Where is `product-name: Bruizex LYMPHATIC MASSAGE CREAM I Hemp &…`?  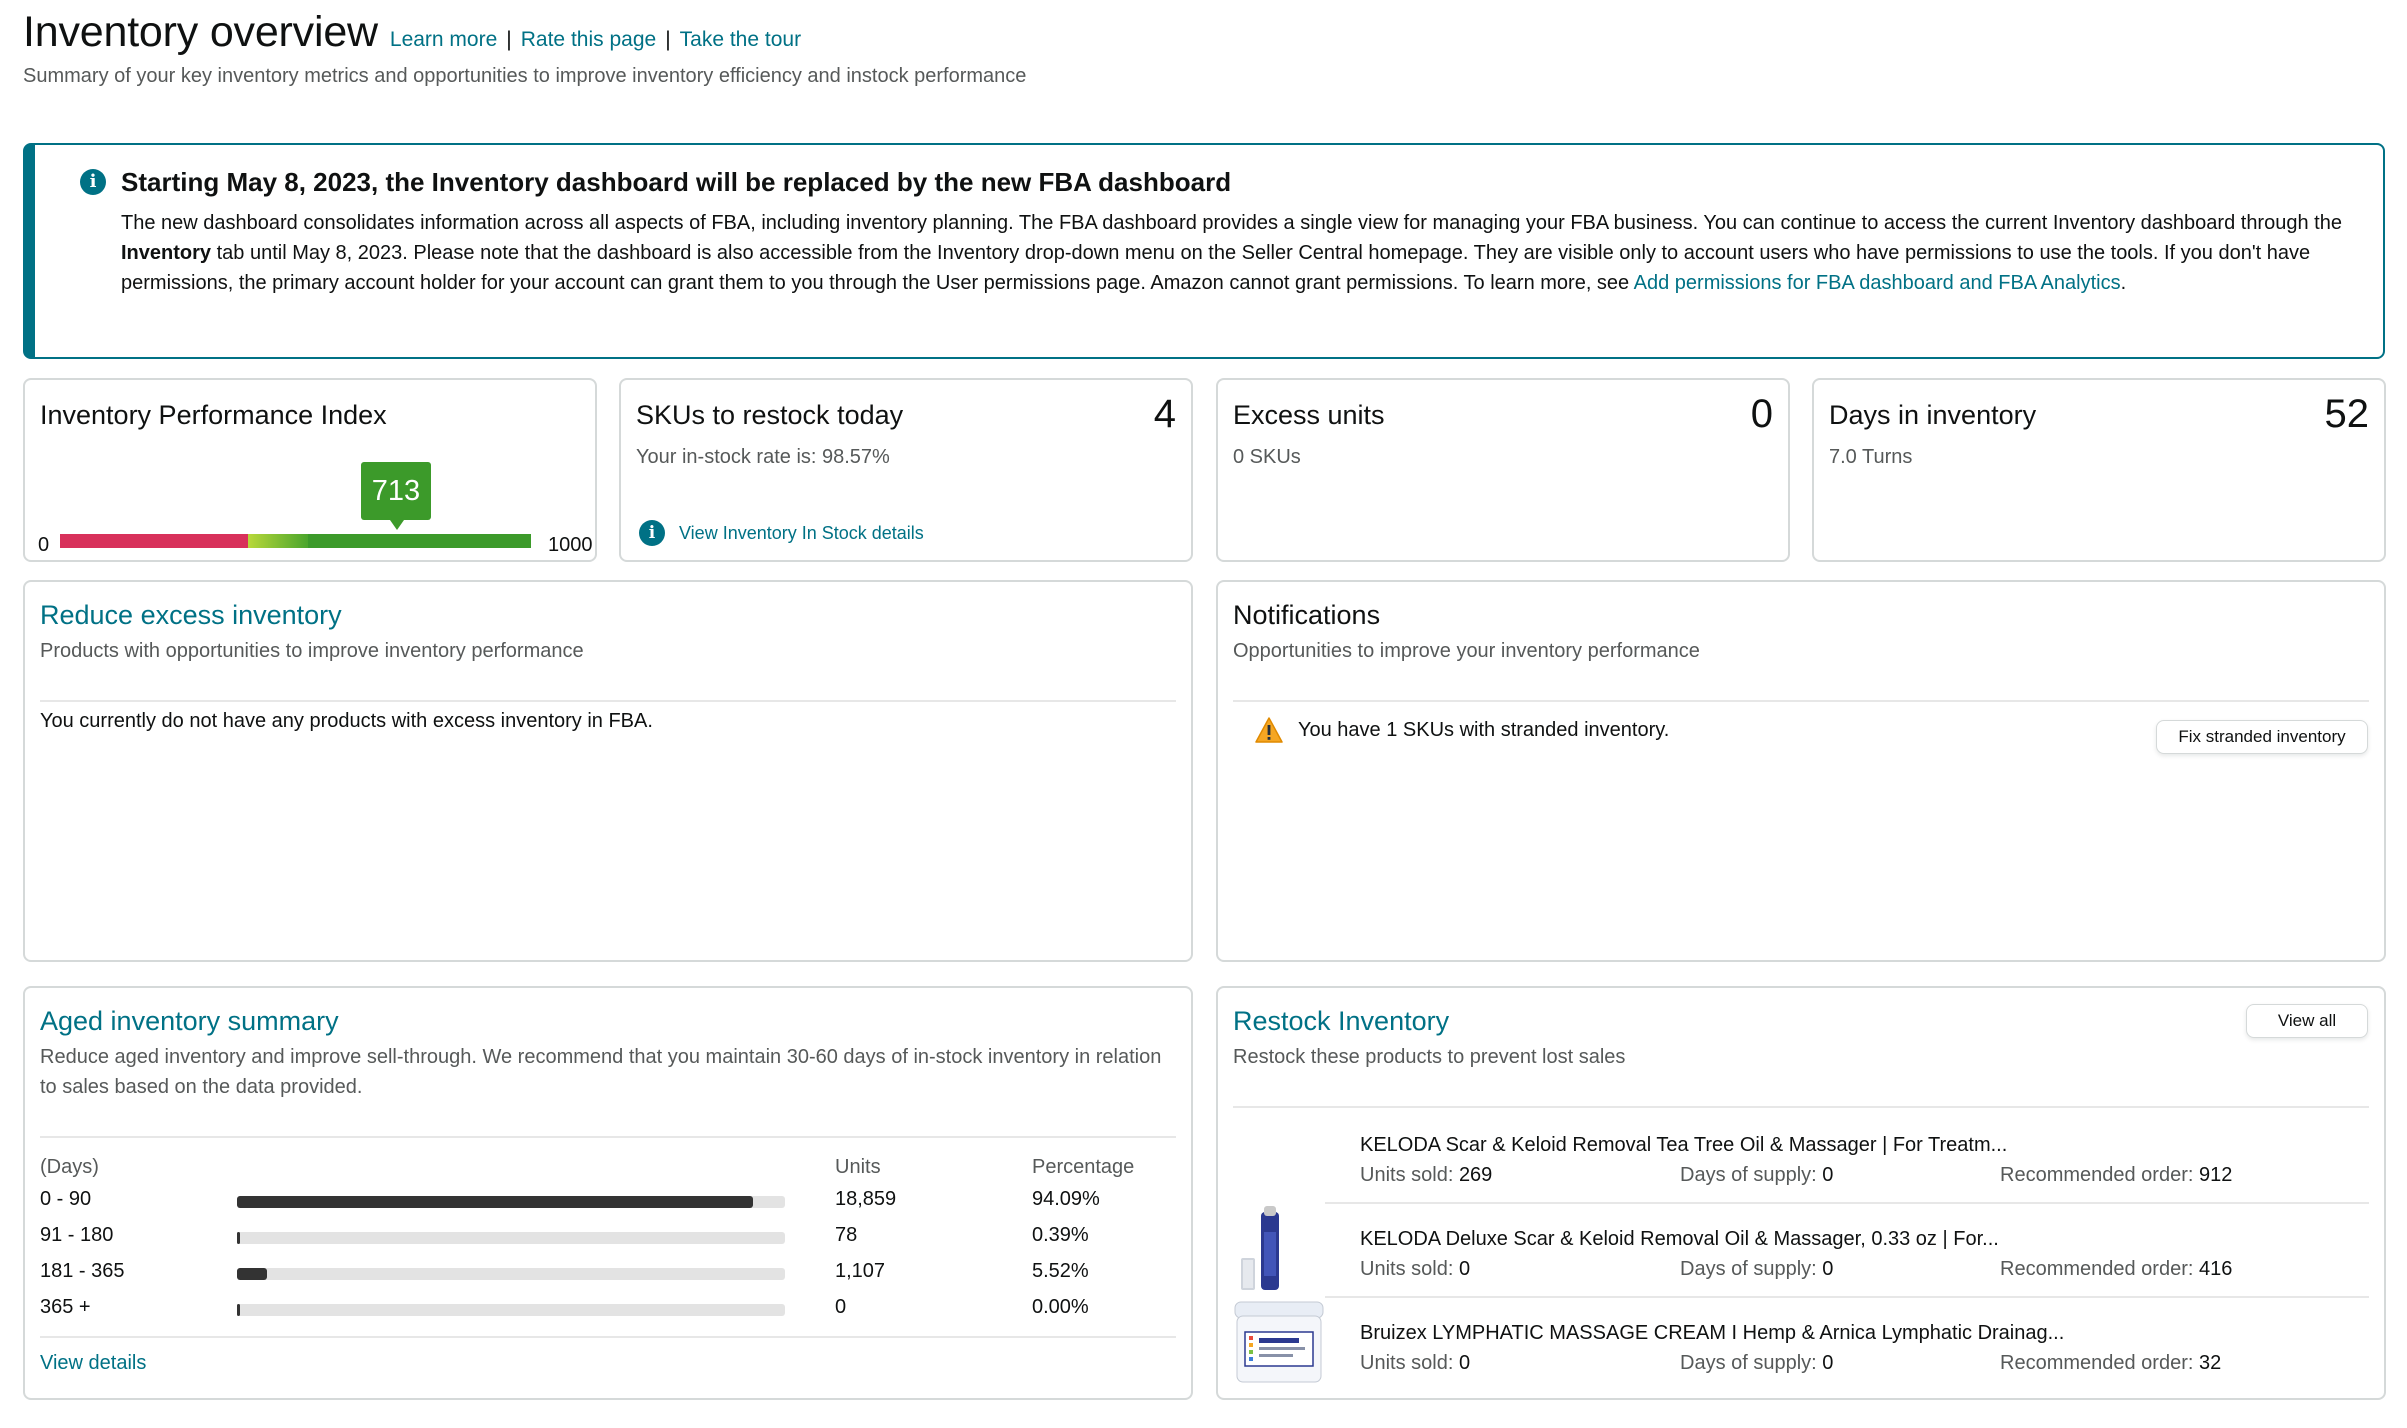 product-name: Bruizex LYMPHATIC MASSAGE CREAM I Hemp &… is located at coordinates (1712, 1333).